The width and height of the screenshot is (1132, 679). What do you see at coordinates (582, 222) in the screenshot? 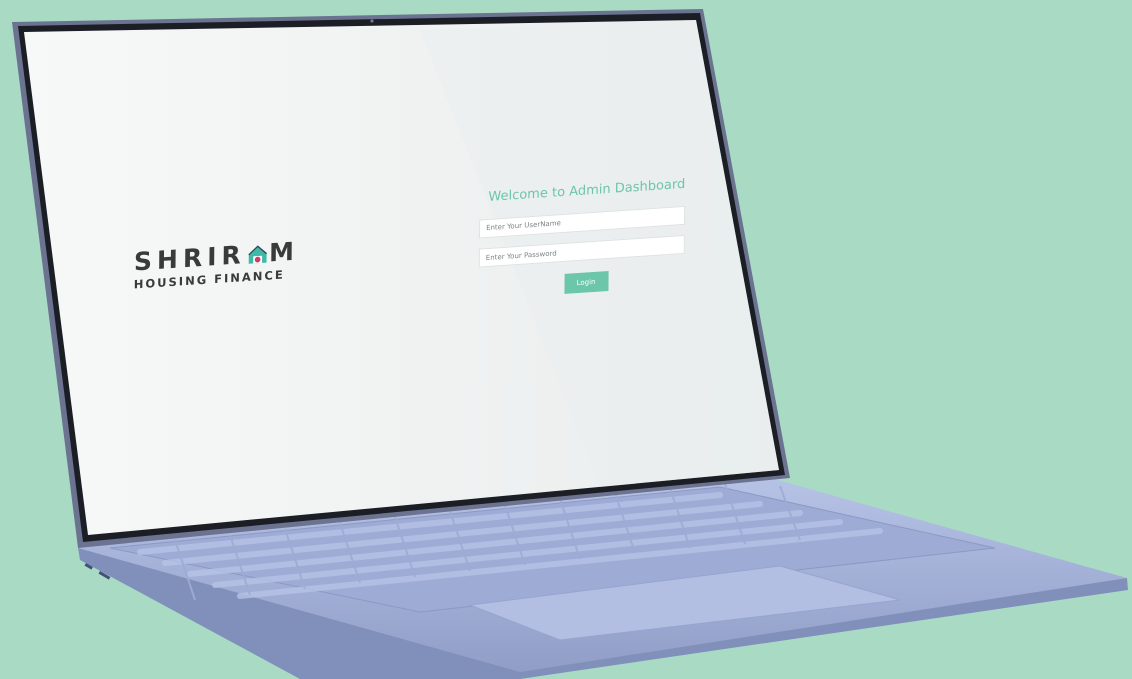
I see `username-input` at bounding box center [582, 222].